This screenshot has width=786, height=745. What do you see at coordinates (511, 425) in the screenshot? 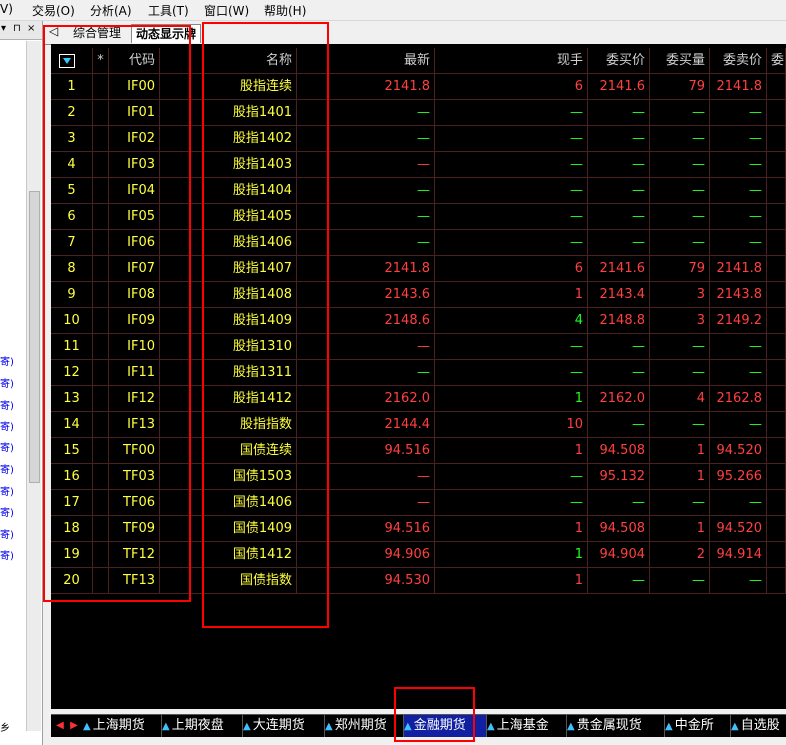
I see `current-volume: 10` at bounding box center [511, 425].